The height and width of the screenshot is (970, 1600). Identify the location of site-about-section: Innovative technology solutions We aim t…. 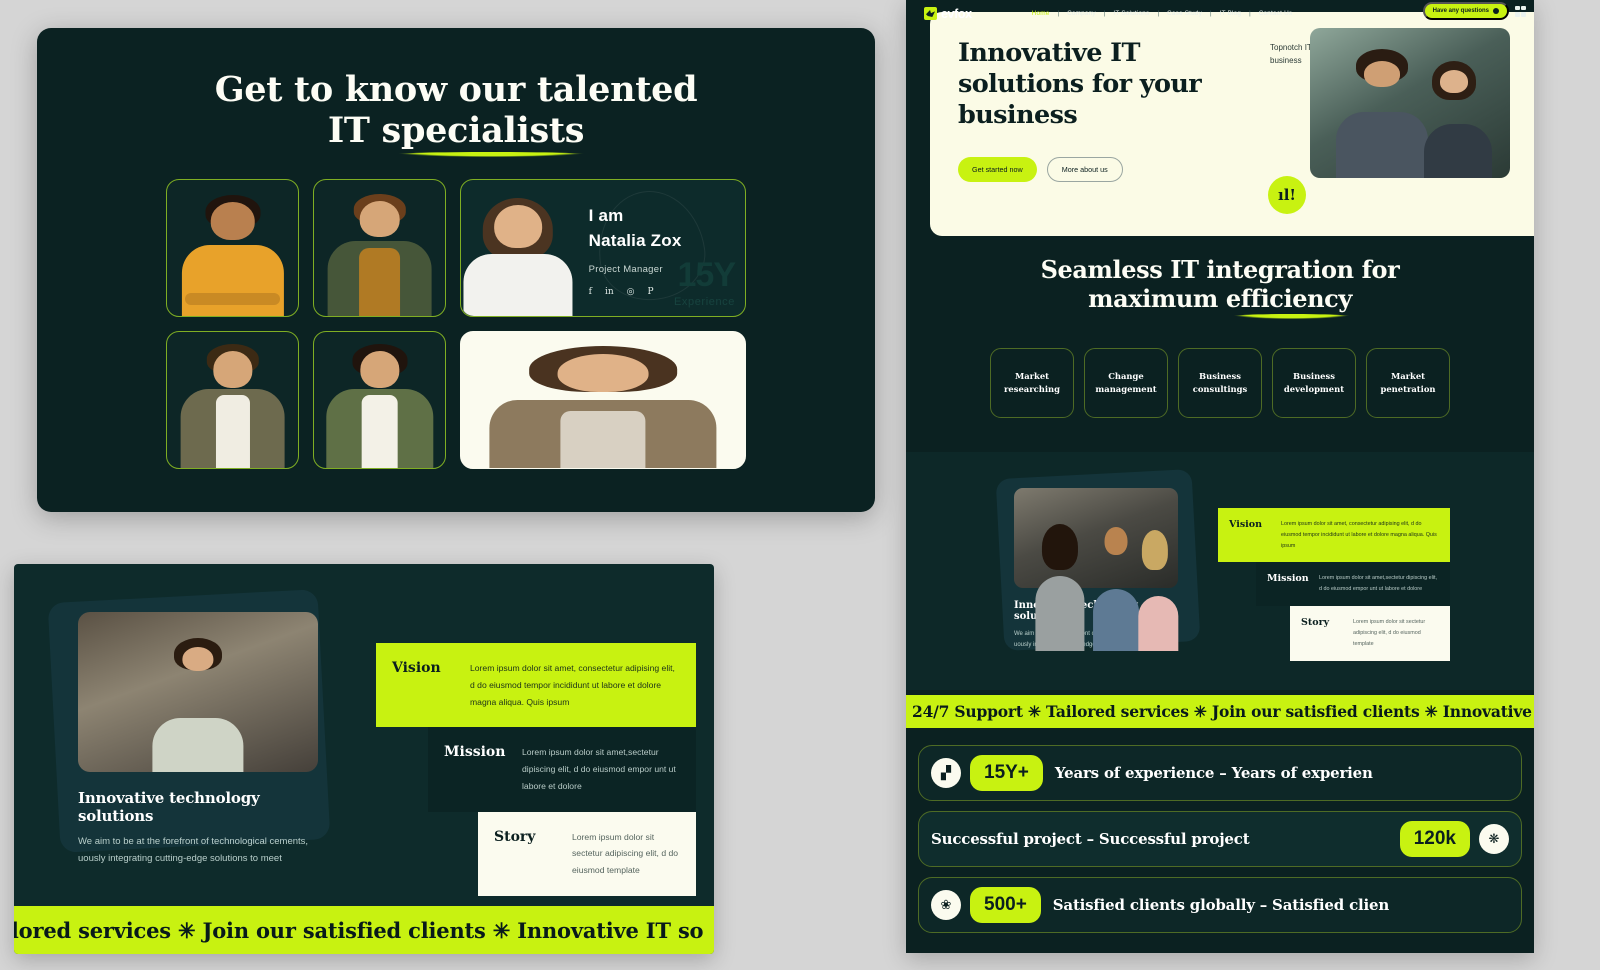
(1220, 571).